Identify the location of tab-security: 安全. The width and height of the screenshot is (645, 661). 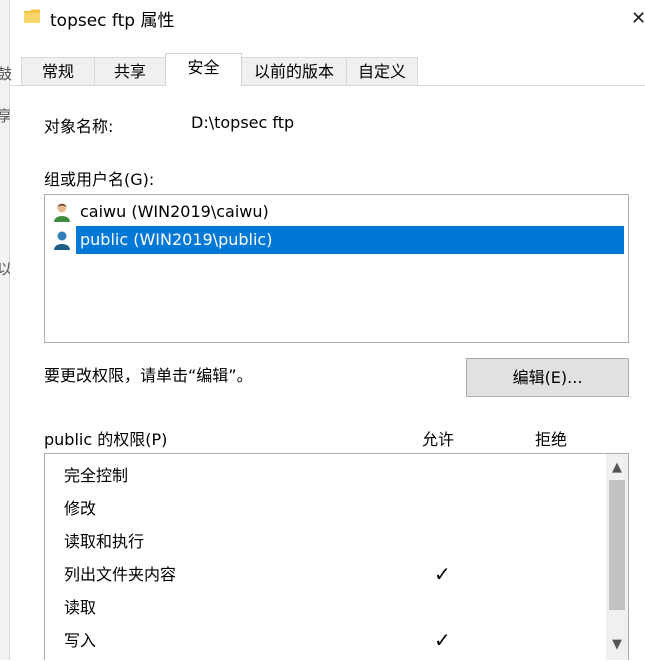
(203, 69).